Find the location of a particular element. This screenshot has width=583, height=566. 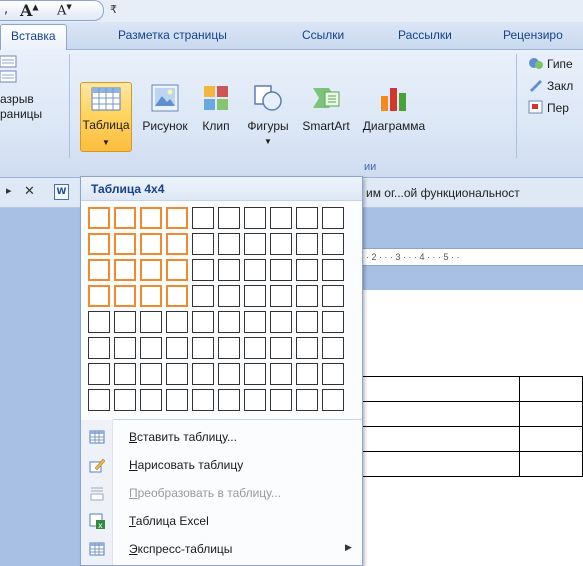

horizontal-ruler: · 2 · · · 3 · · · 4 · · · 5 · · is located at coordinates (472, 257).